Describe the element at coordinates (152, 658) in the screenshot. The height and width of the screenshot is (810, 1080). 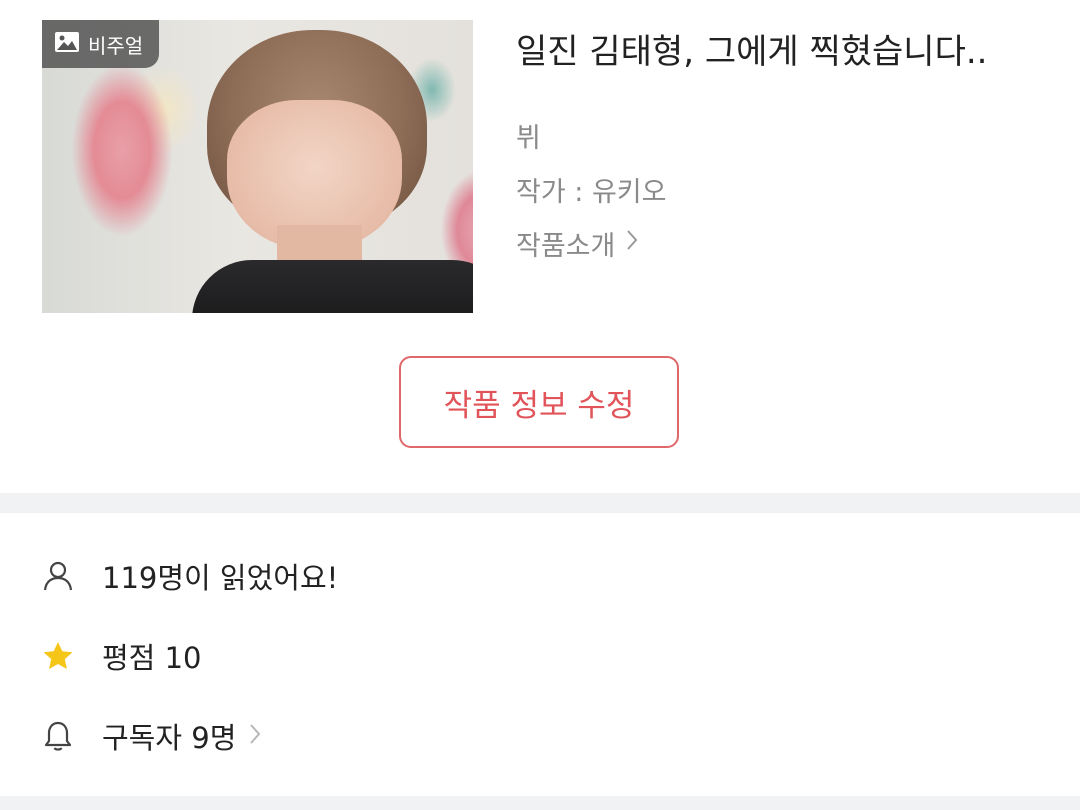
I see `rating-value: 평점 10` at that location.